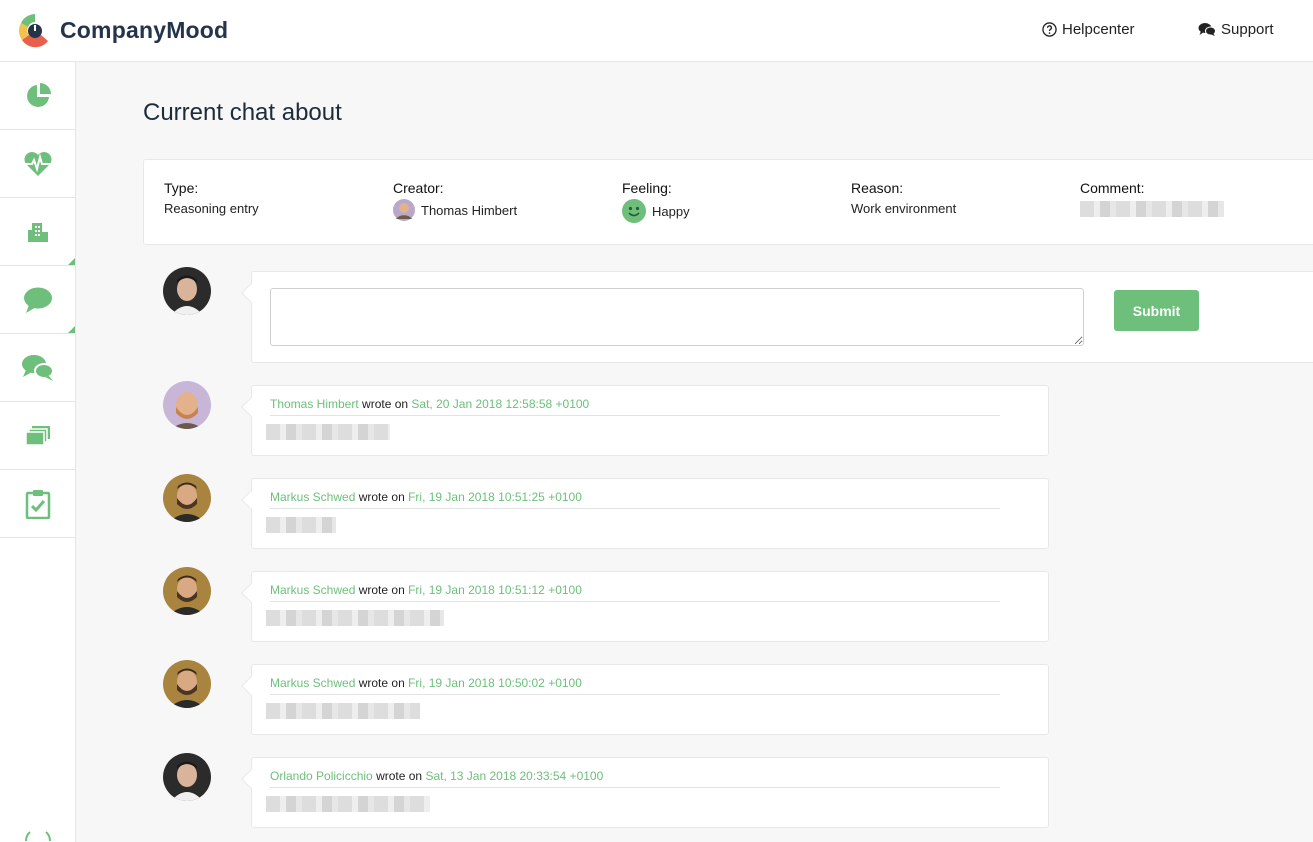 This screenshot has height=842, width=1313. What do you see at coordinates (187, 291) in the screenshot?
I see `current-user-avatar` at bounding box center [187, 291].